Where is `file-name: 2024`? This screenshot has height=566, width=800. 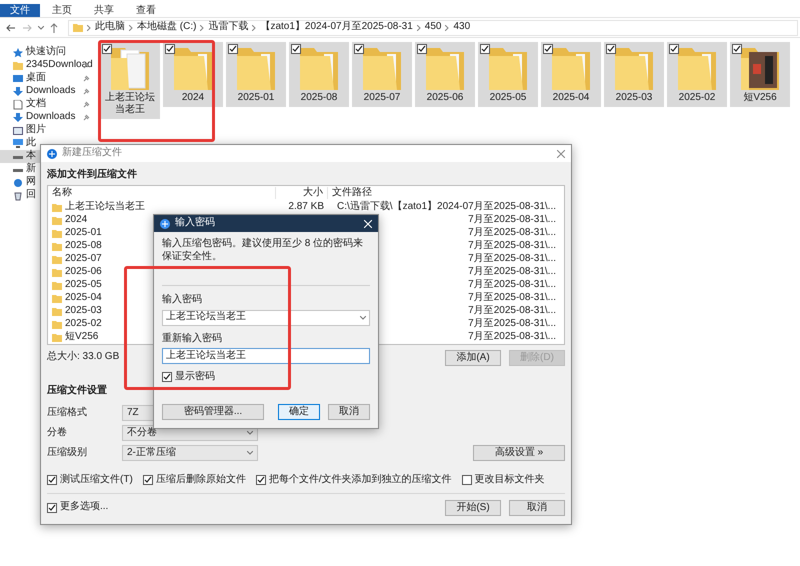
file-name: 2024 is located at coordinates (76, 220).